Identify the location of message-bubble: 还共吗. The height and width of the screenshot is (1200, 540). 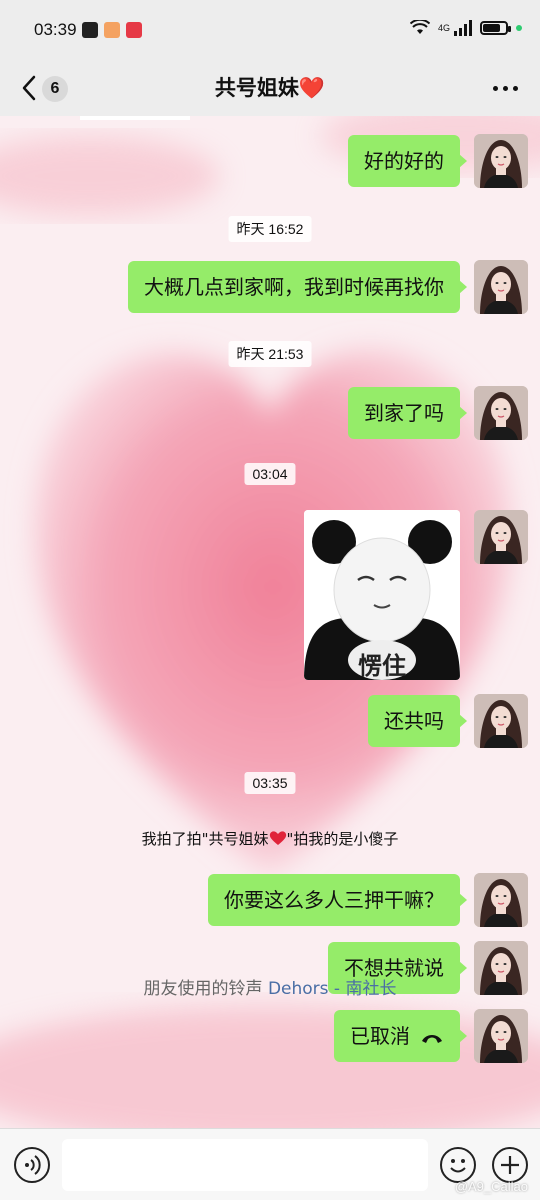
(417, 721).